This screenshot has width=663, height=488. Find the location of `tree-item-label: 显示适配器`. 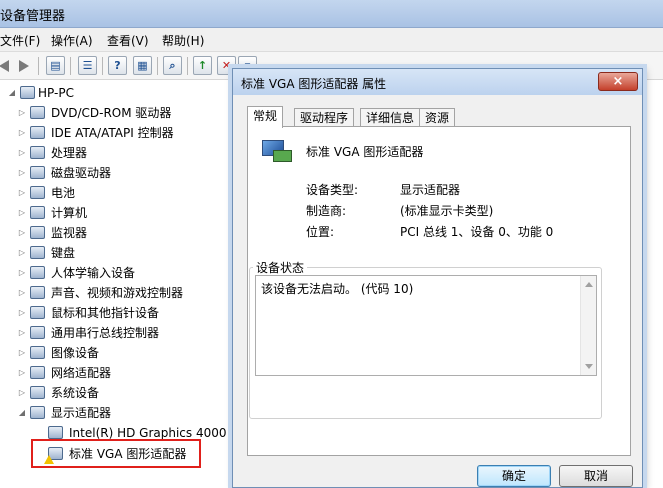

tree-item-label: 显示适配器 is located at coordinates (81, 413).